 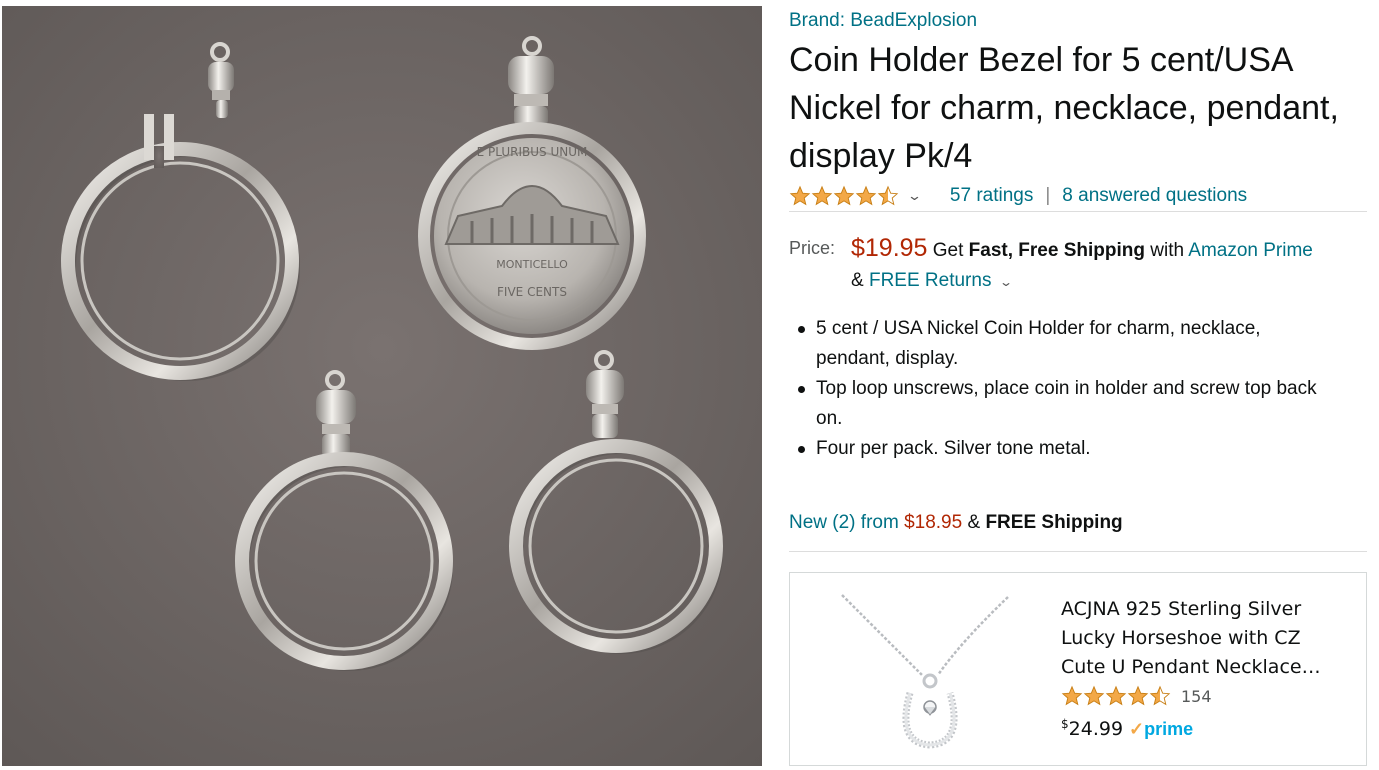 What do you see at coordinates (1196, 696) in the screenshot?
I see `sponsored-rating-count: 154` at bounding box center [1196, 696].